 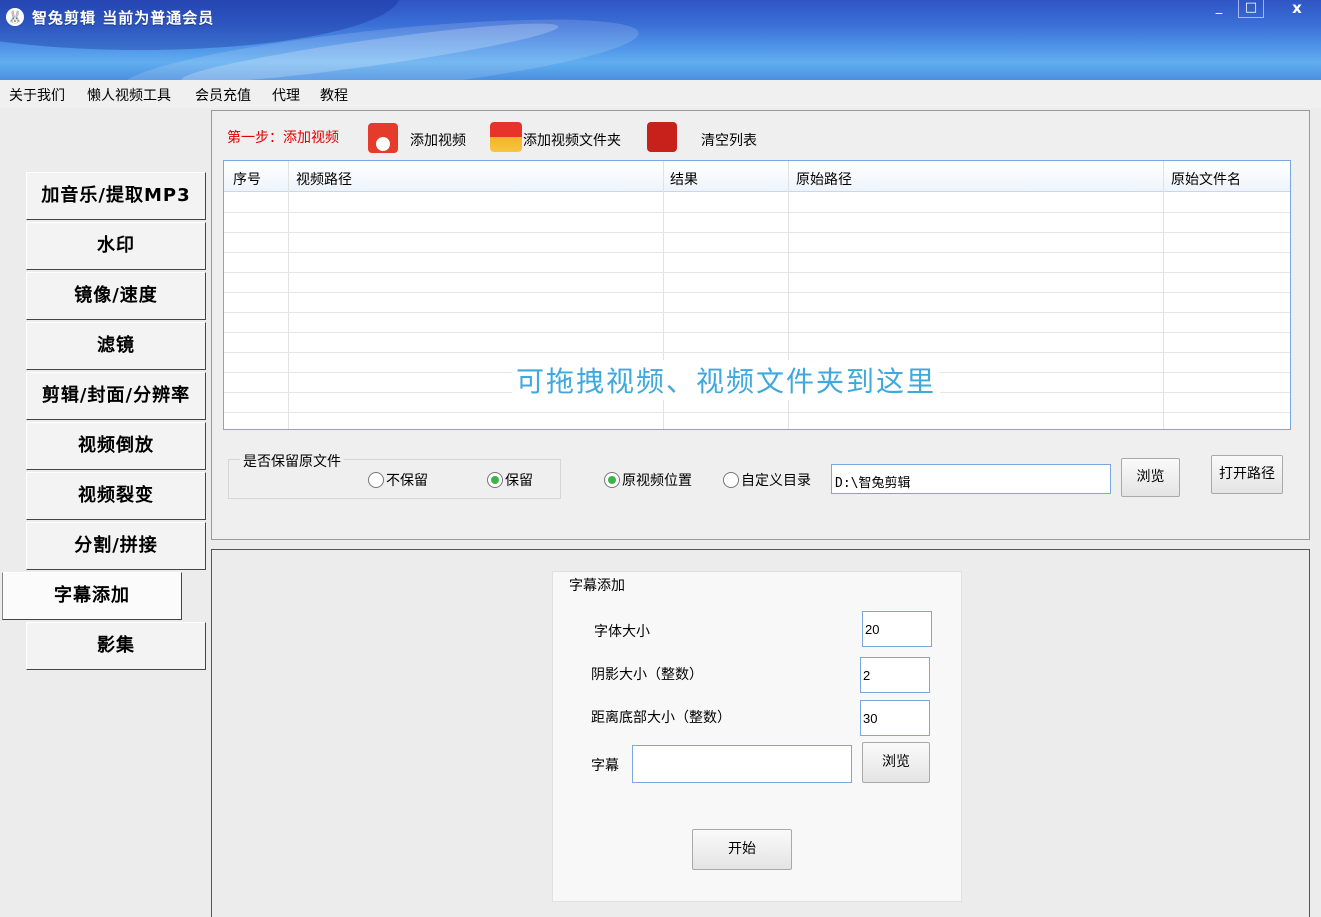 What do you see at coordinates (383, 138) in the screenshot?
I see `add-video-icon` at bounding box center [383, 138].